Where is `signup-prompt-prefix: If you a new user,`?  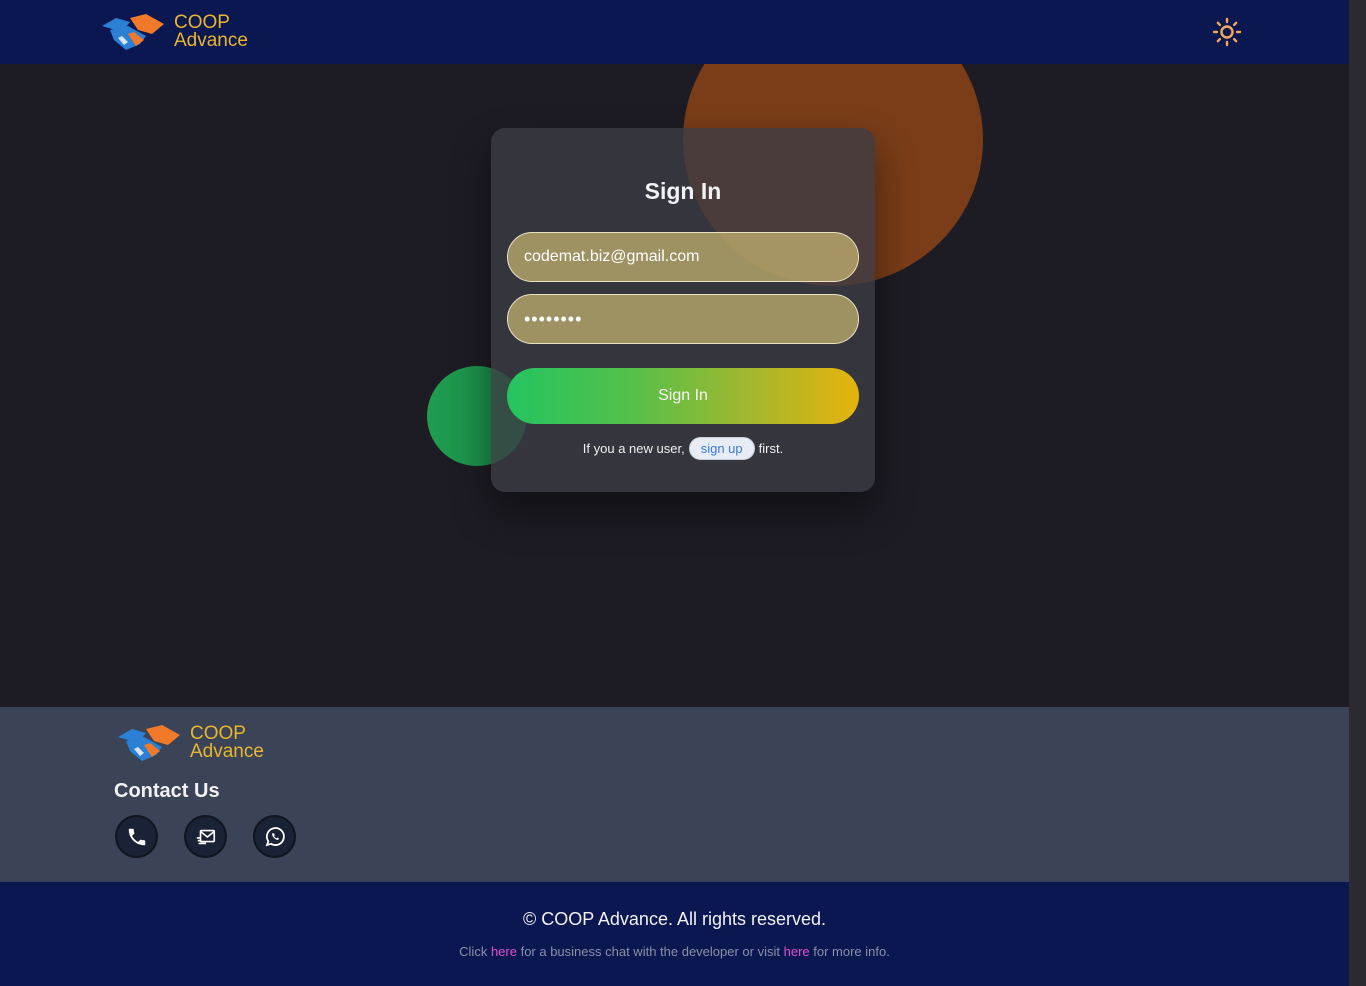 signup-prompt-prefix: If you a new user, is located at coordinates (633, 448).